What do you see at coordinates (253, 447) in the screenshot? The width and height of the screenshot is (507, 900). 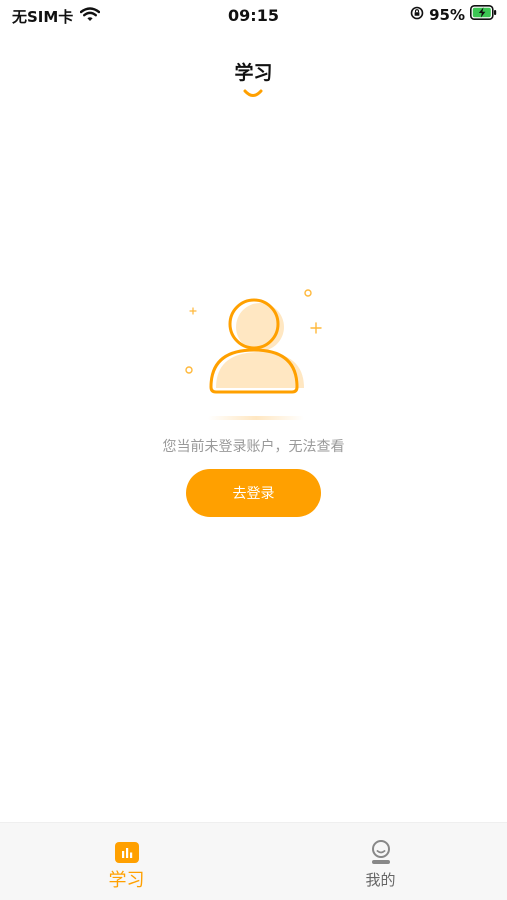 I see `empty-state-message: 您当前未登录账户，无法查看` at bounding box center [253, 447].